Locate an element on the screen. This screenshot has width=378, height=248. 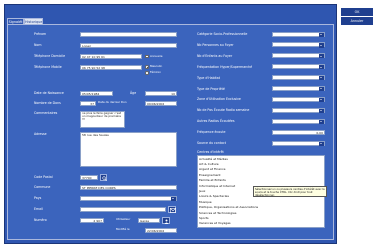
code-postal-label: Code Postal is located at coordinates (43, 177).